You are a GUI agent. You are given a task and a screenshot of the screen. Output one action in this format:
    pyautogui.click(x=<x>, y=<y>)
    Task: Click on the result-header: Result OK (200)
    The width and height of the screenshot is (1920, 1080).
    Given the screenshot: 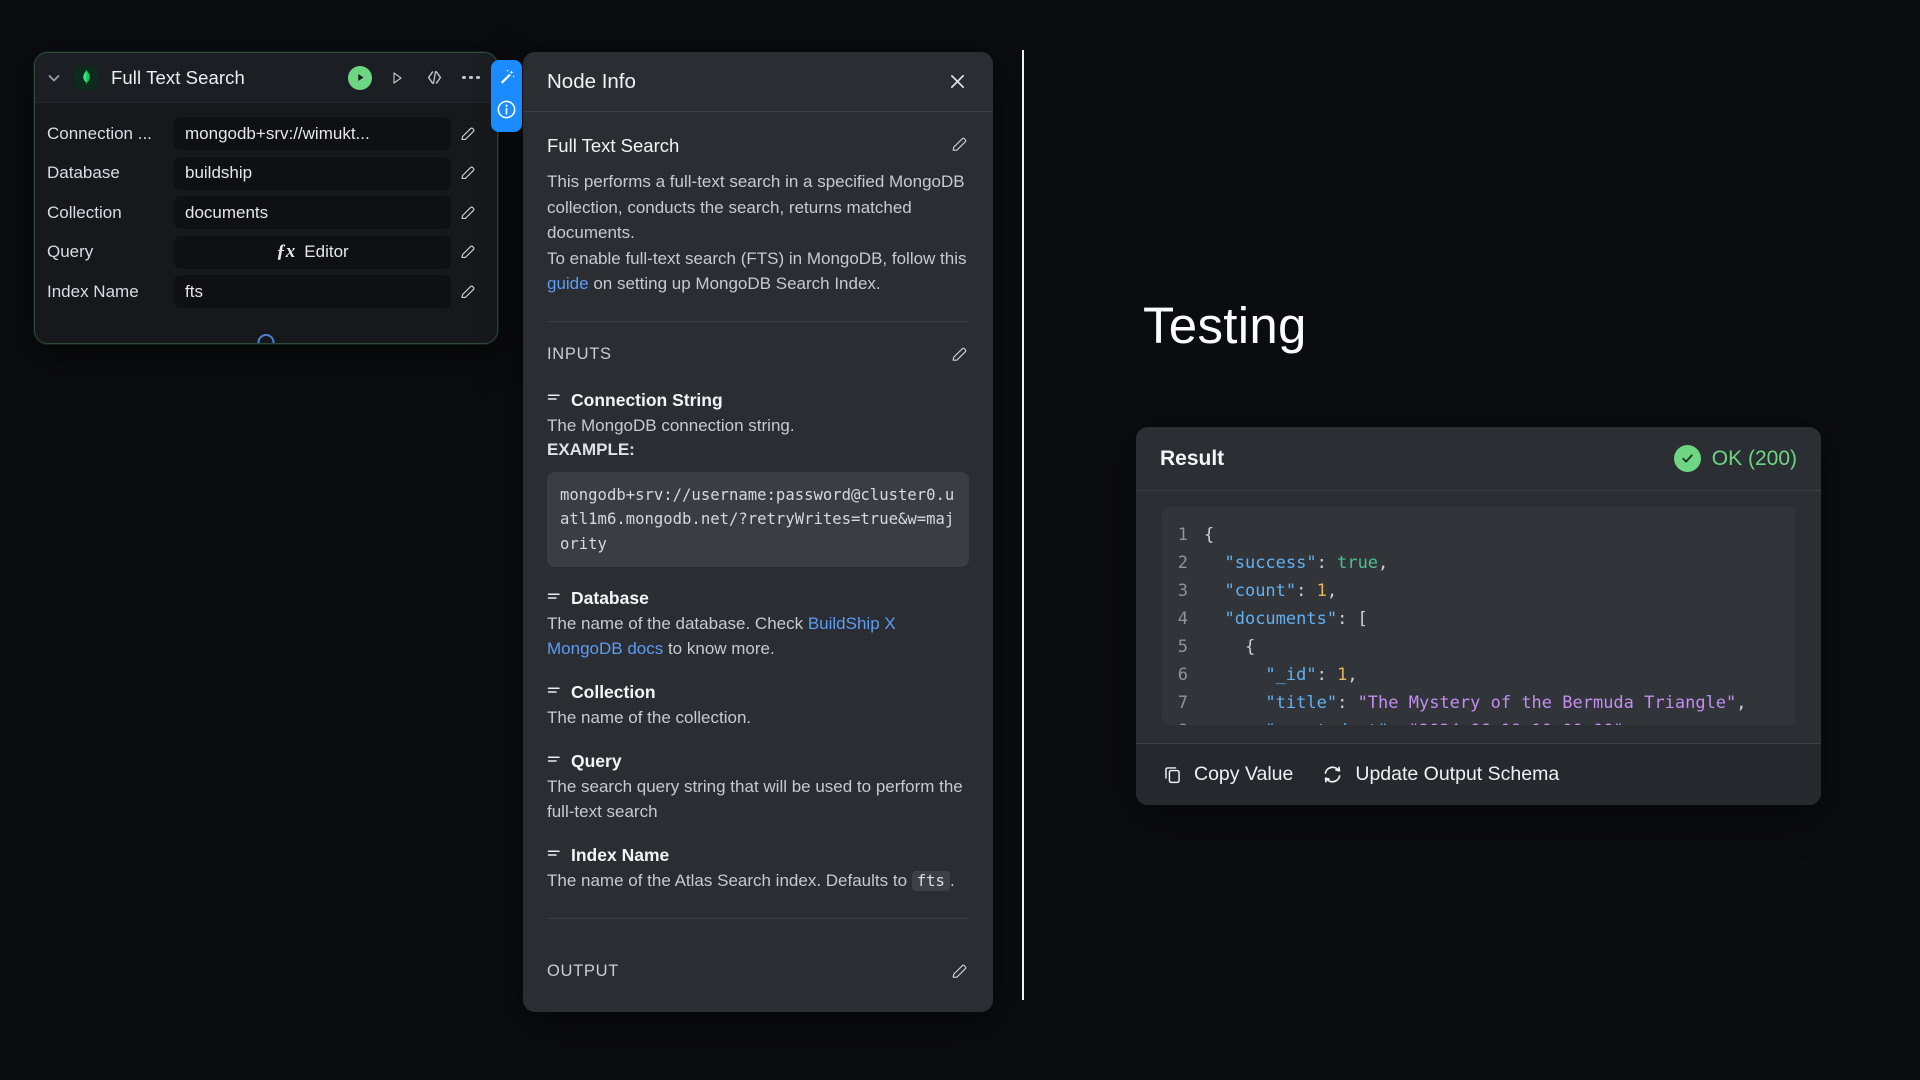 What is the action you would take?
    pyautogui.click(x=1478, y=459)
    